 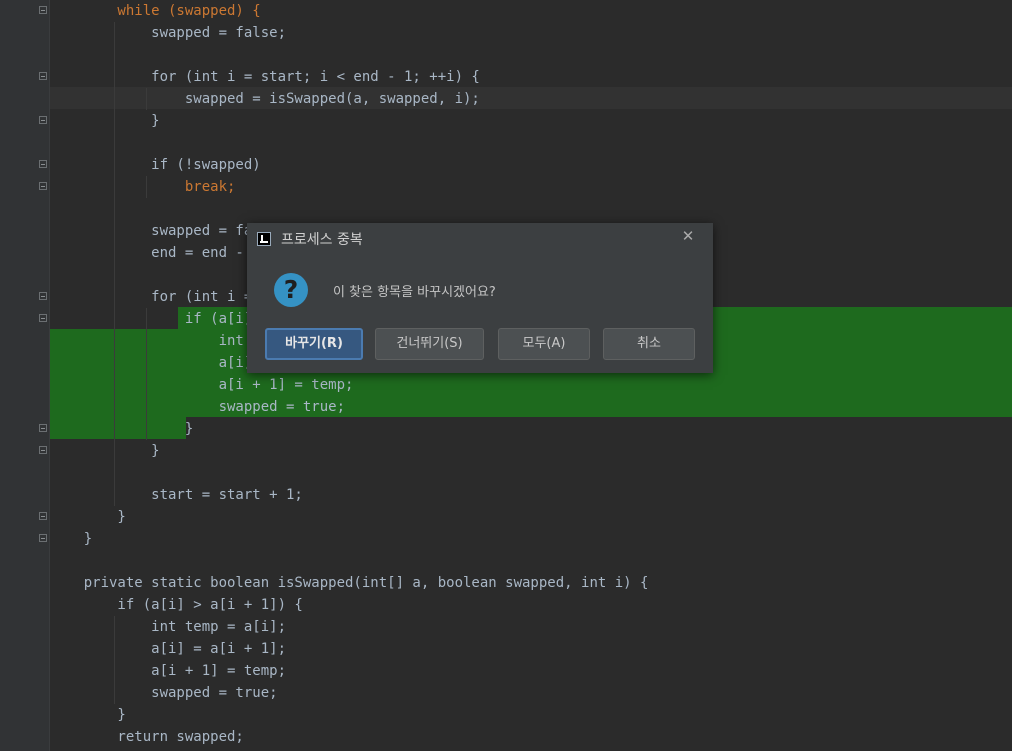 I want to click on skip-button: 건너뛰기(S), so click(x=429, y=344).